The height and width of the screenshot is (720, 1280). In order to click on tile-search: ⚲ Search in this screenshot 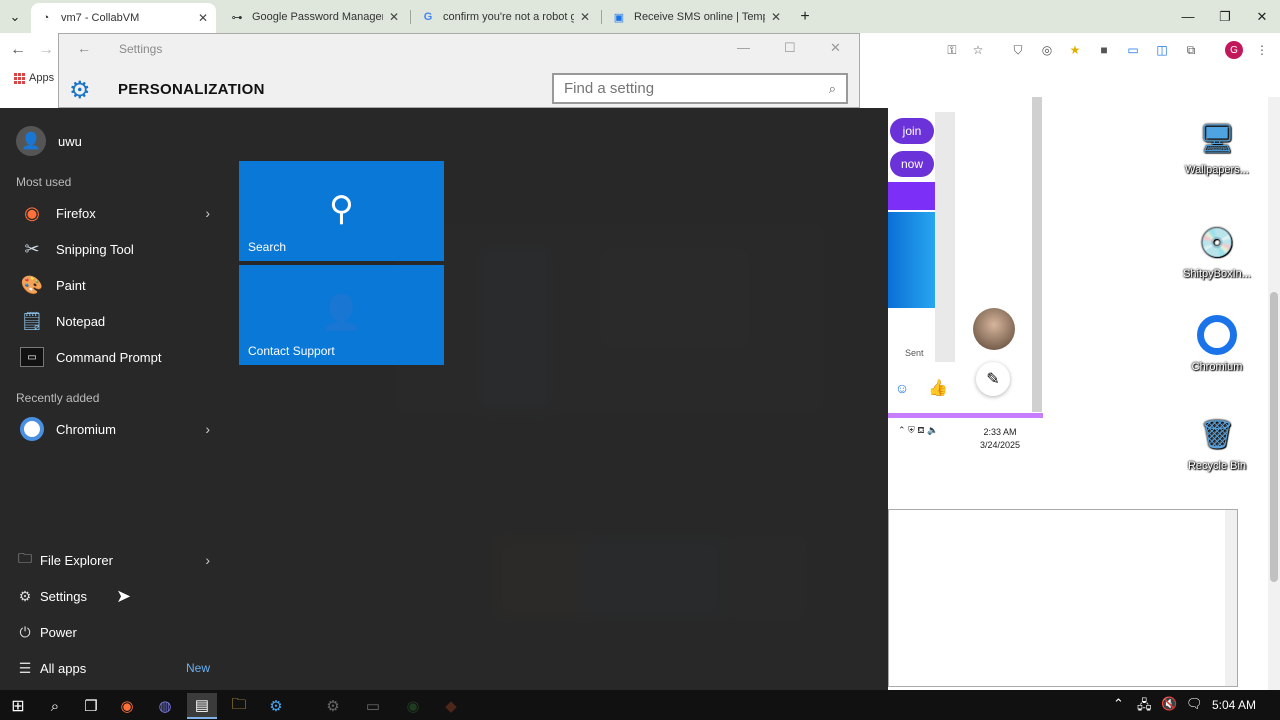, I will do `click(341, 211)`.